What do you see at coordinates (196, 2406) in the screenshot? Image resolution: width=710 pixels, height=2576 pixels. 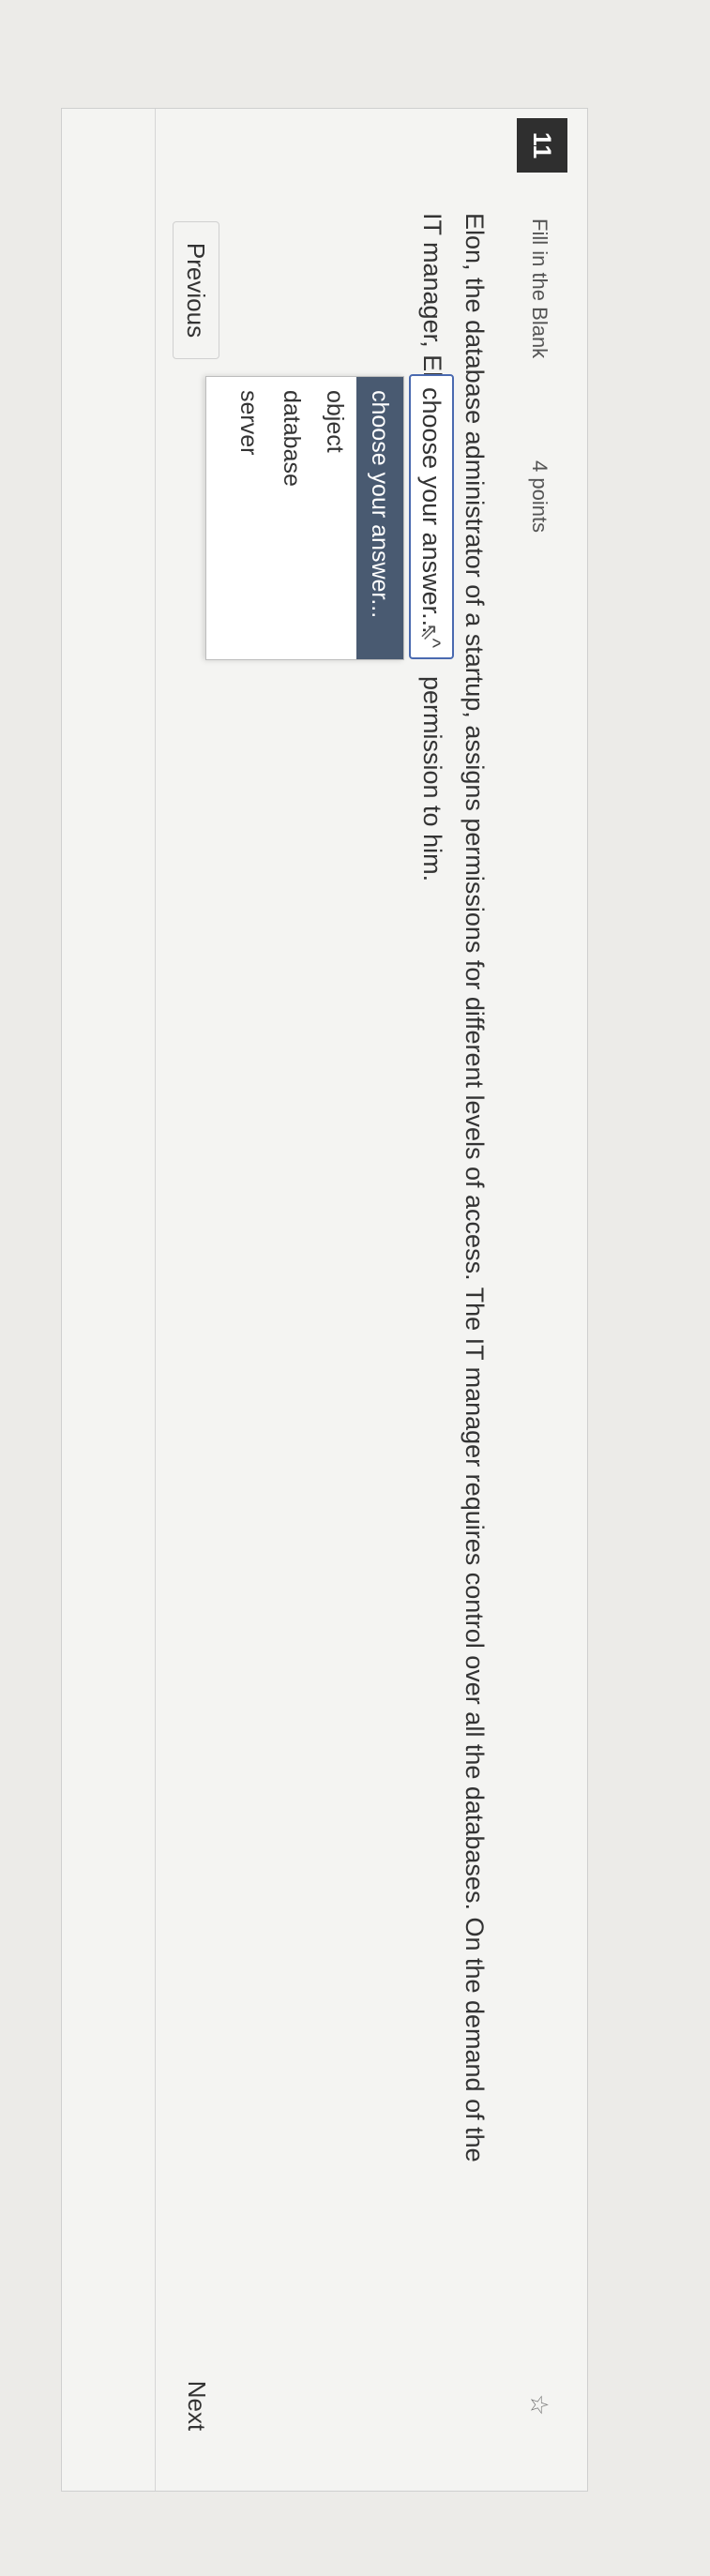 I see `next-button: Next` at bounding box center [196, 2406].